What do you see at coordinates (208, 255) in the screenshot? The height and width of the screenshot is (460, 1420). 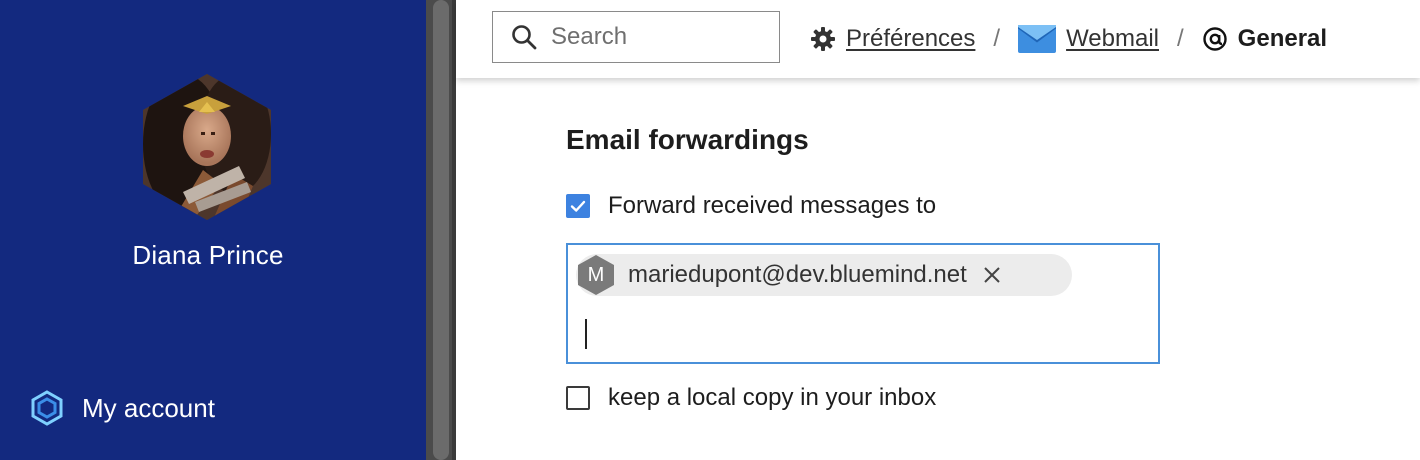 I see `user-name: Diana Prince` at bounding box center [208, 255].